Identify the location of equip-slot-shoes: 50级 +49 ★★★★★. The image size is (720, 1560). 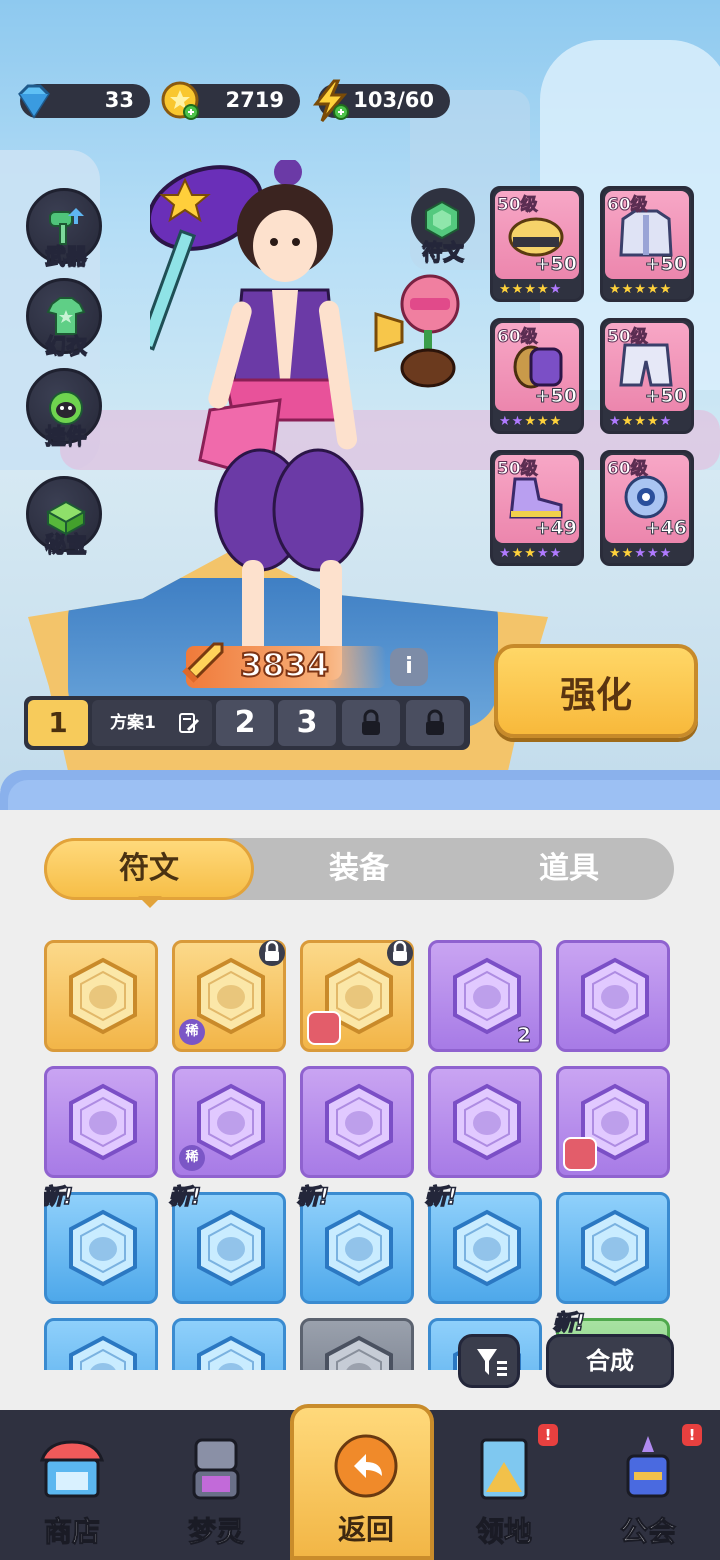
(537, 508).